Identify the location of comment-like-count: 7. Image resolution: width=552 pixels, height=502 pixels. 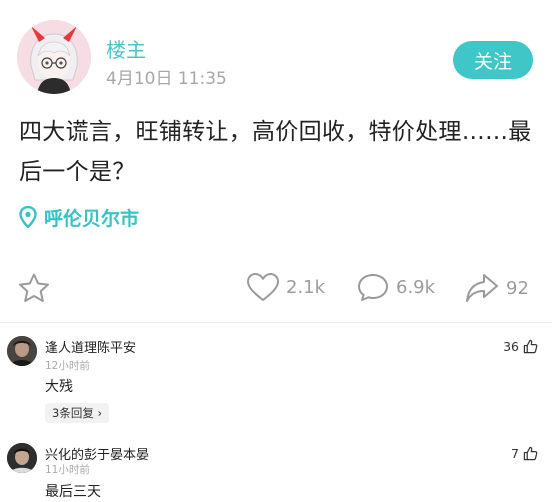
(515, 453).